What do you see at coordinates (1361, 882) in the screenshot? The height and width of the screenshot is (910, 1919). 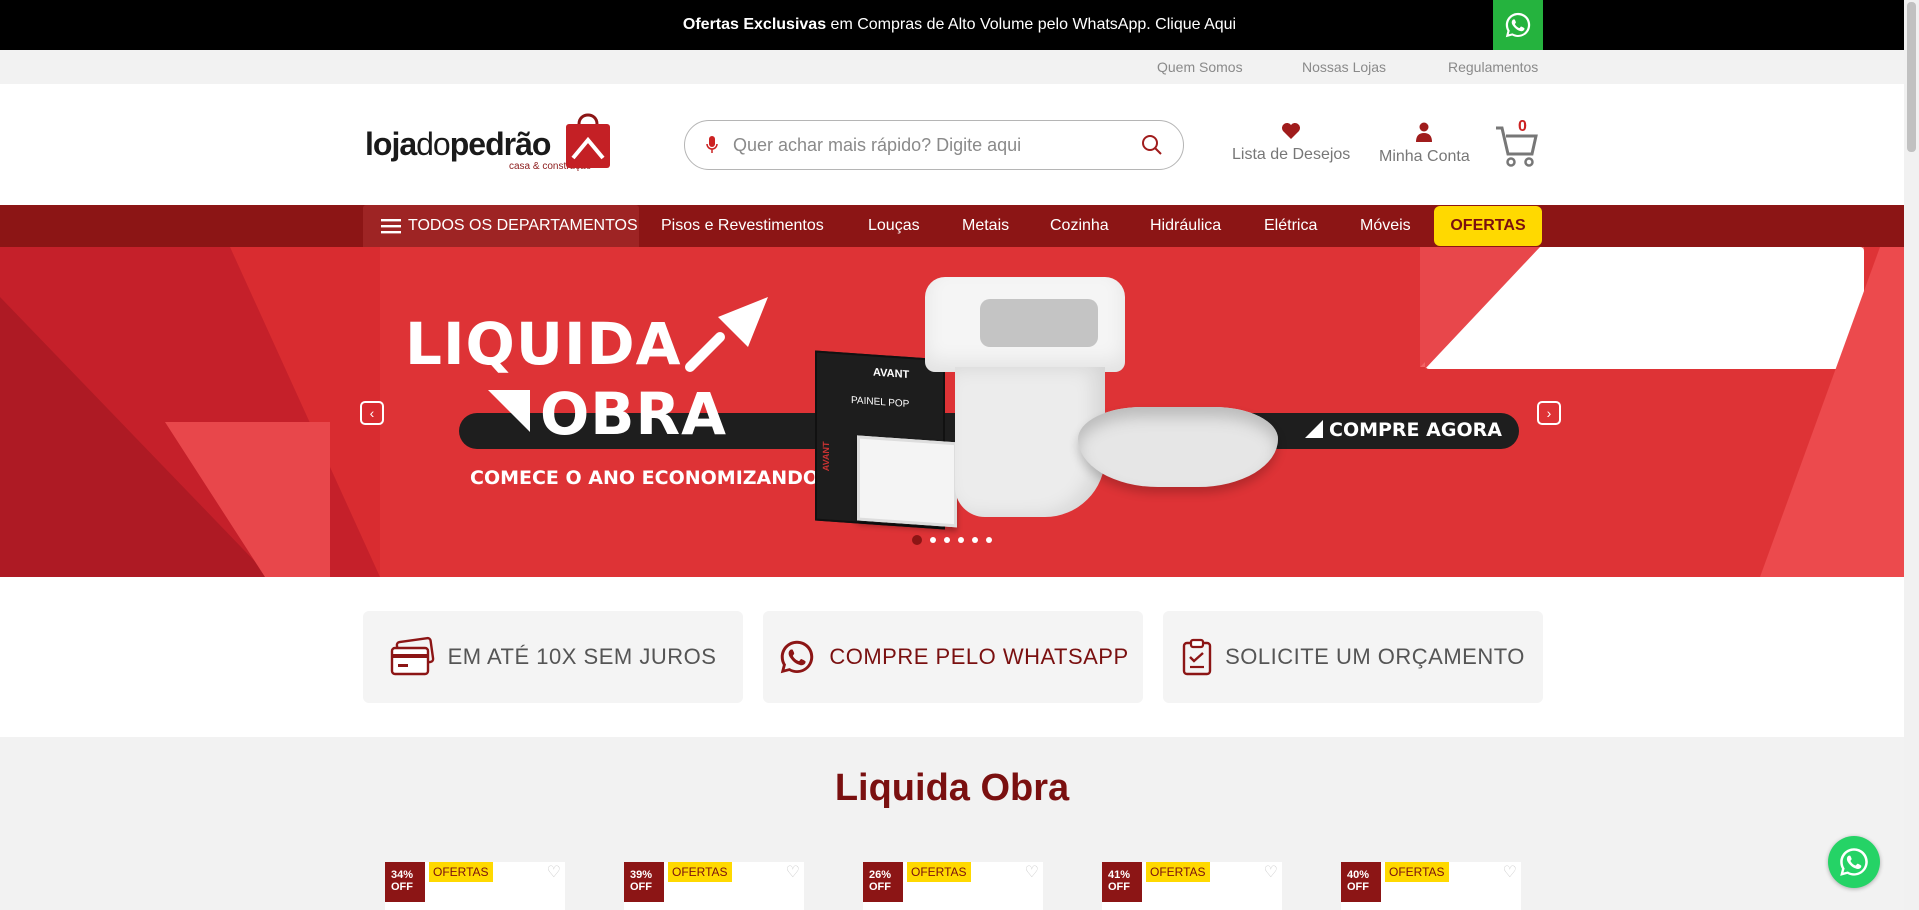 I see `discount-badge: 40% OFF` at bounding box center [1361, 882].